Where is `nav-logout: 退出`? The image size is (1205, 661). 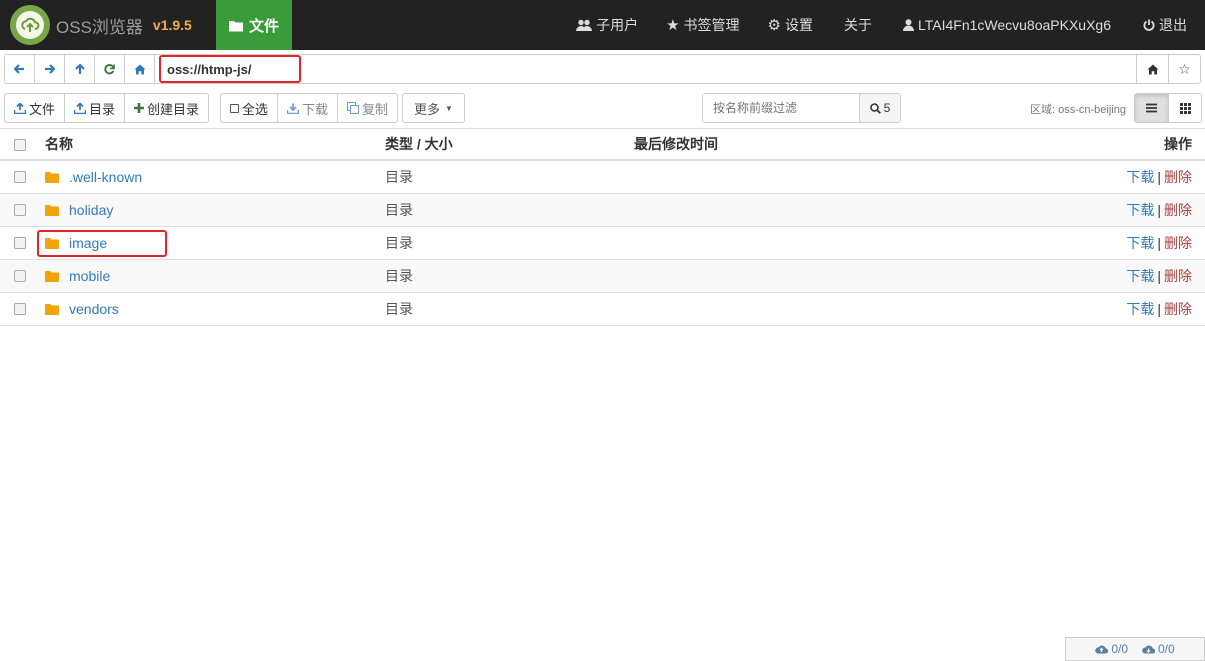
nav-logout: 退出 is located at coordinates (1165, 25).